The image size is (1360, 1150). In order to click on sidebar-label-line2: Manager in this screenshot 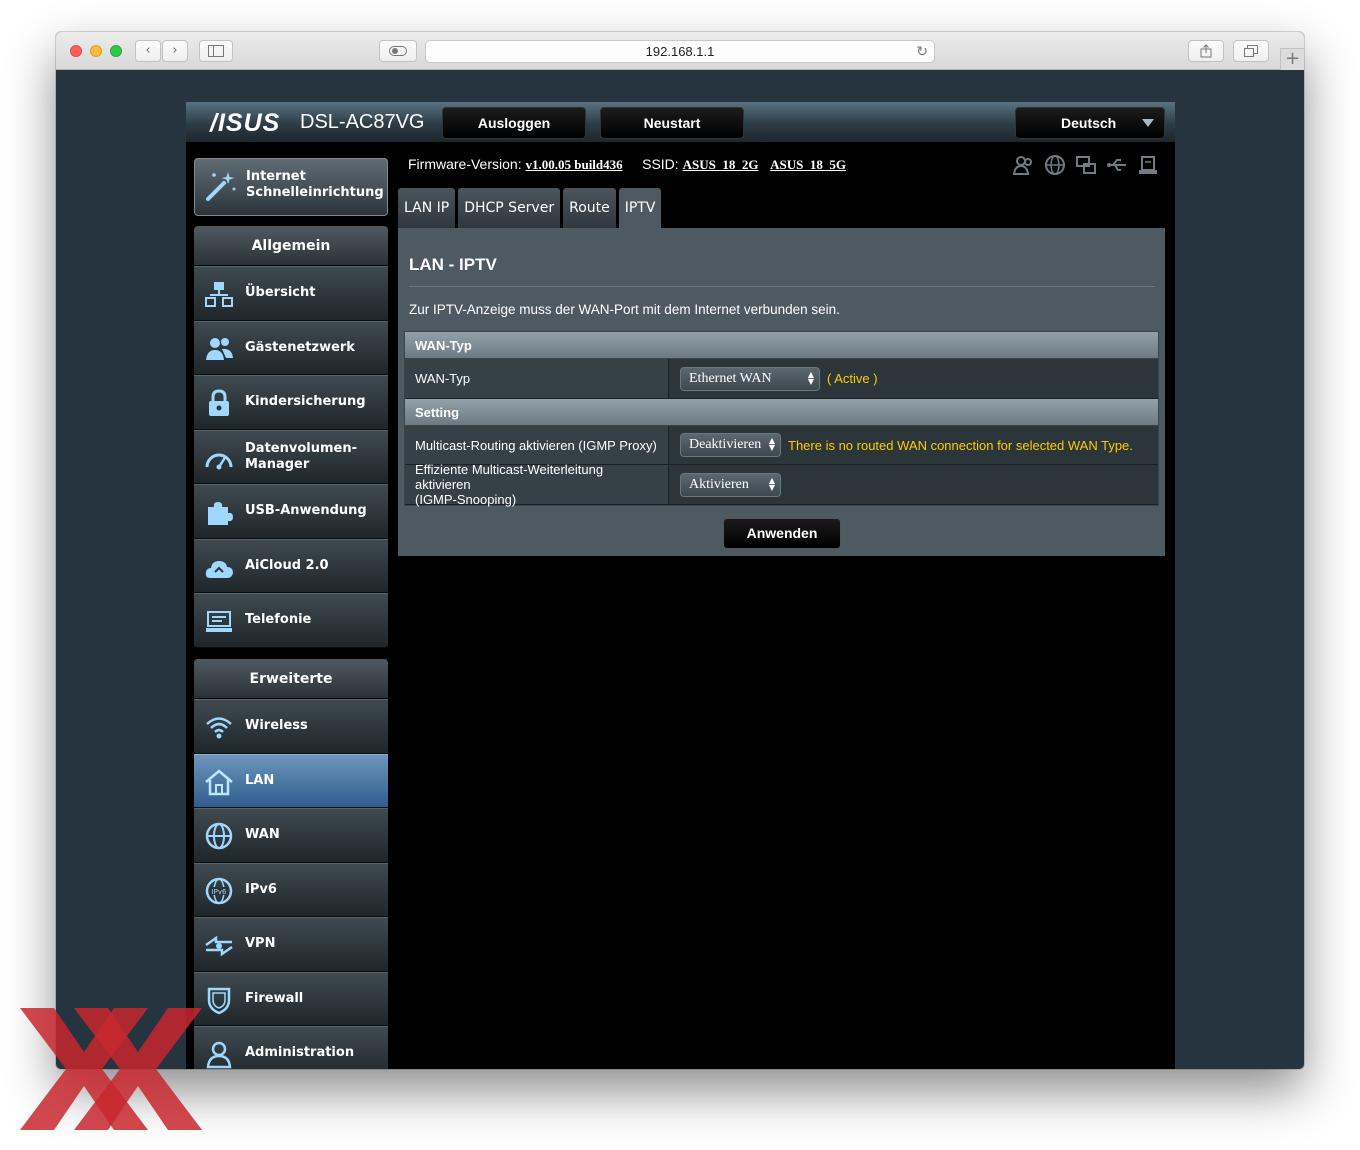, I will do `click(277, 464)`.